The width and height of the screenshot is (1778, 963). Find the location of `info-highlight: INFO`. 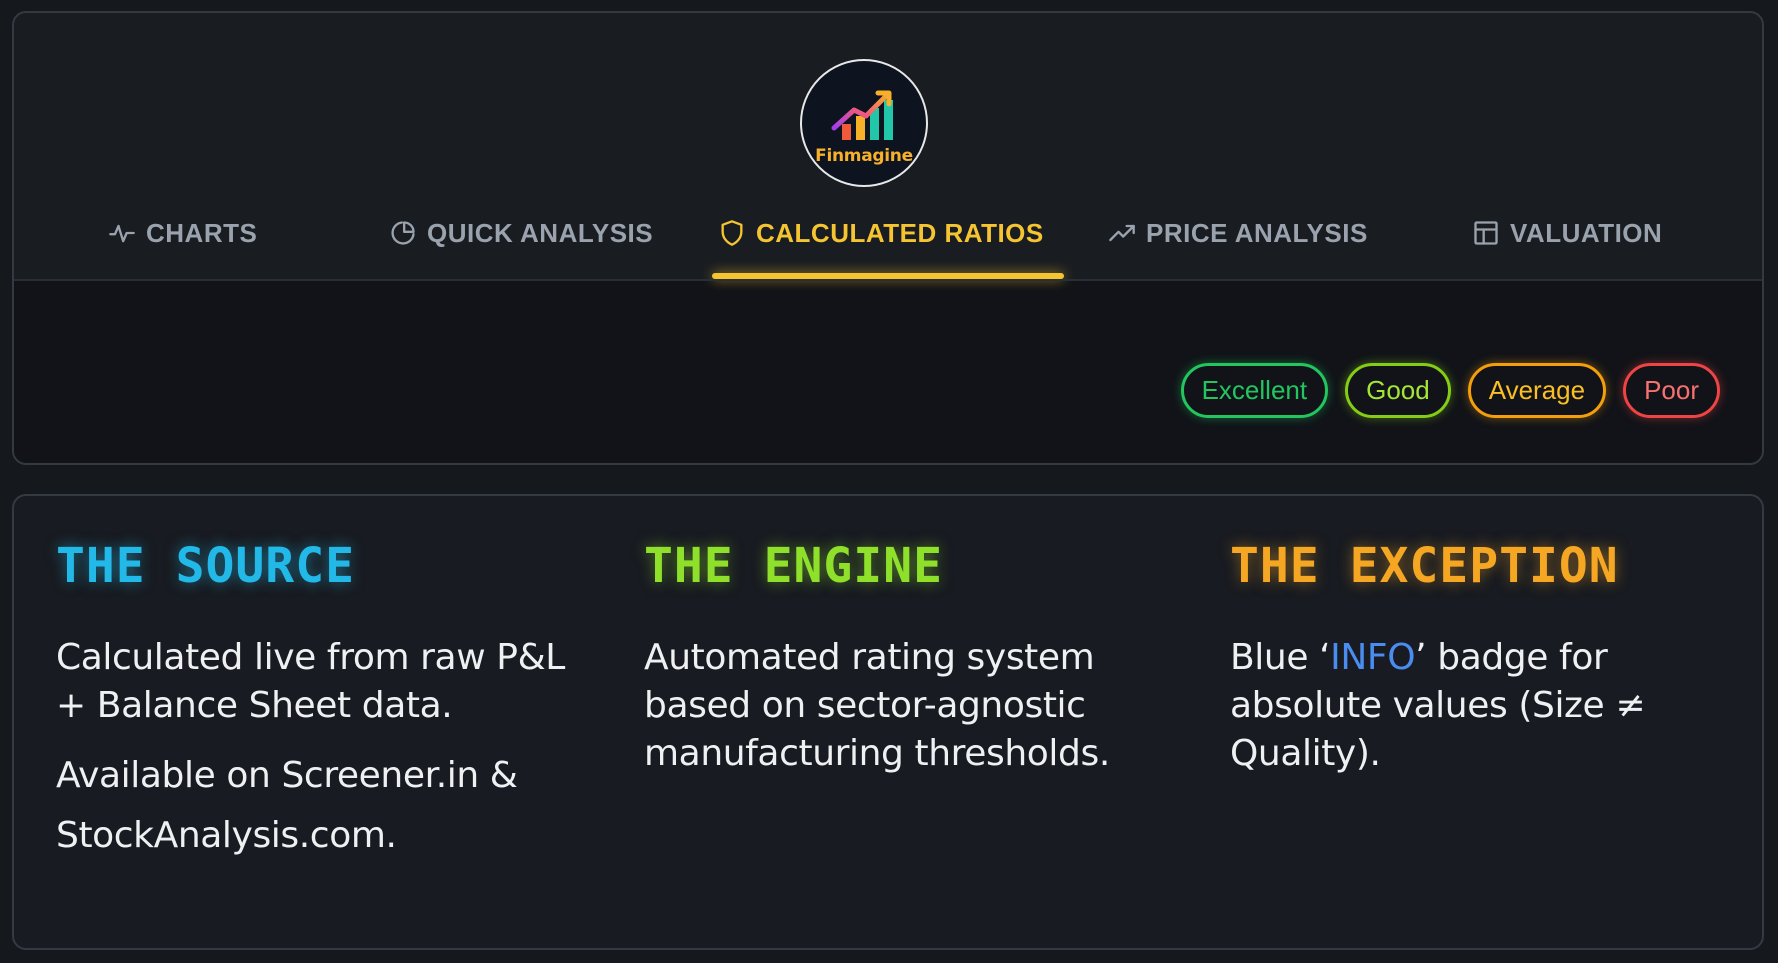

info-highlight: INFO is located at coordinates (1373, 657).